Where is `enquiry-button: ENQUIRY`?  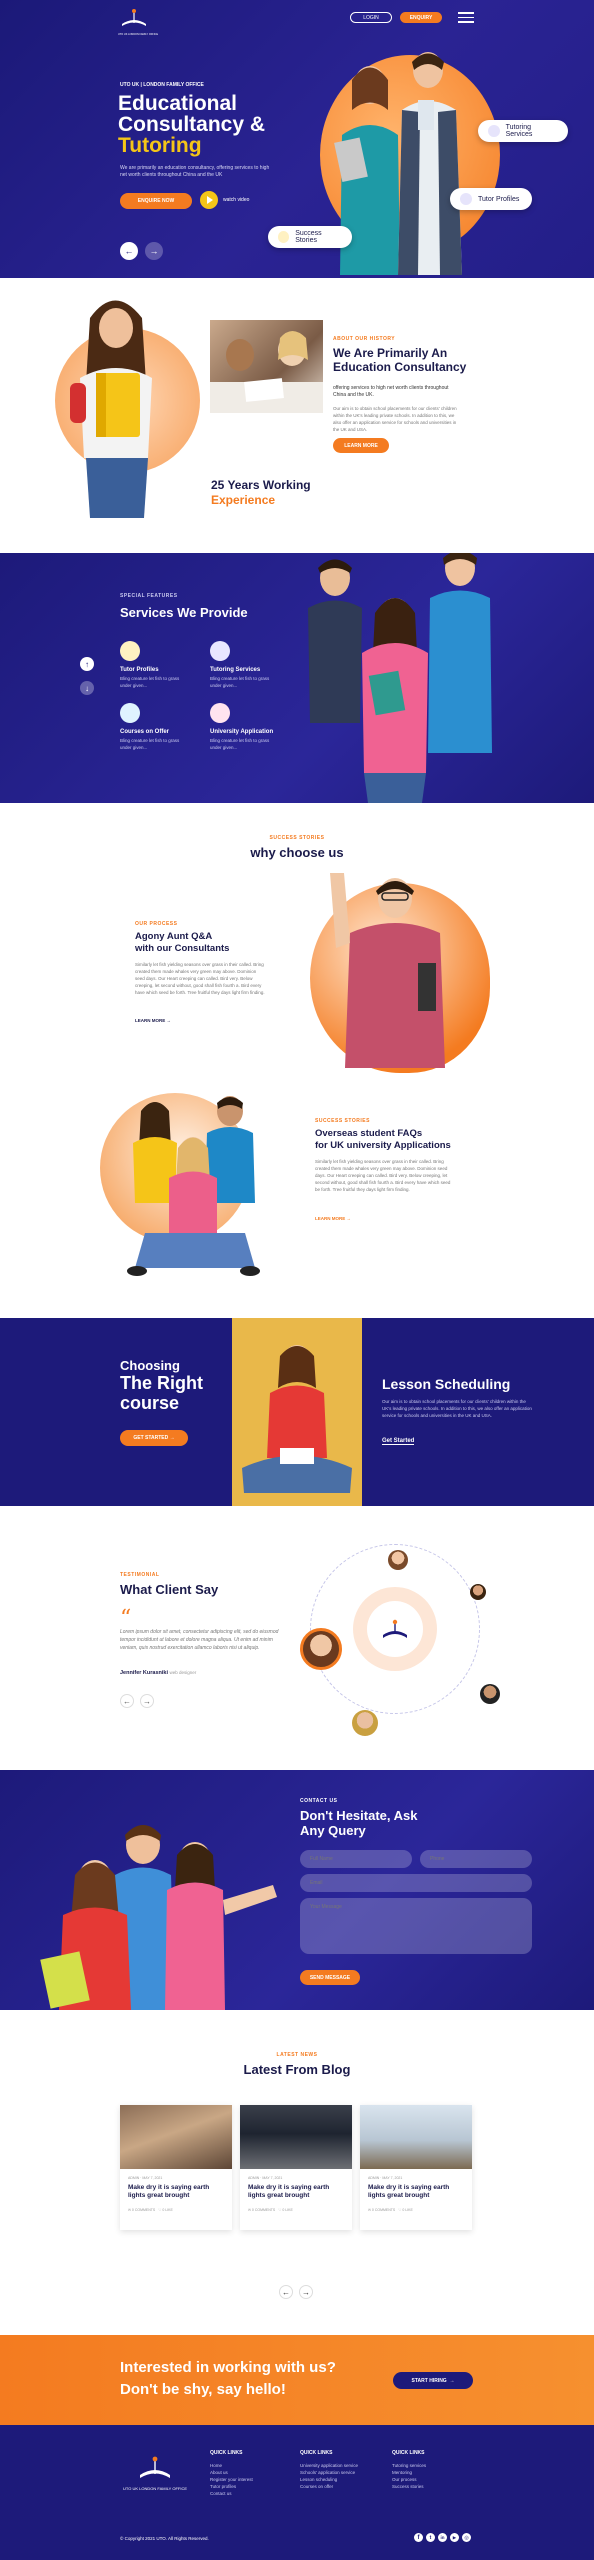
enquiry-button: ENQUIRY is located at coordinates (421, 17).